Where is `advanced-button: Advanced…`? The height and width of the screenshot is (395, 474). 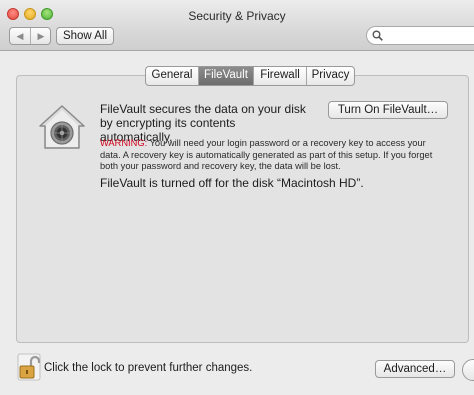 advanced-button: Advanced… is located at coordinates (415, 369).